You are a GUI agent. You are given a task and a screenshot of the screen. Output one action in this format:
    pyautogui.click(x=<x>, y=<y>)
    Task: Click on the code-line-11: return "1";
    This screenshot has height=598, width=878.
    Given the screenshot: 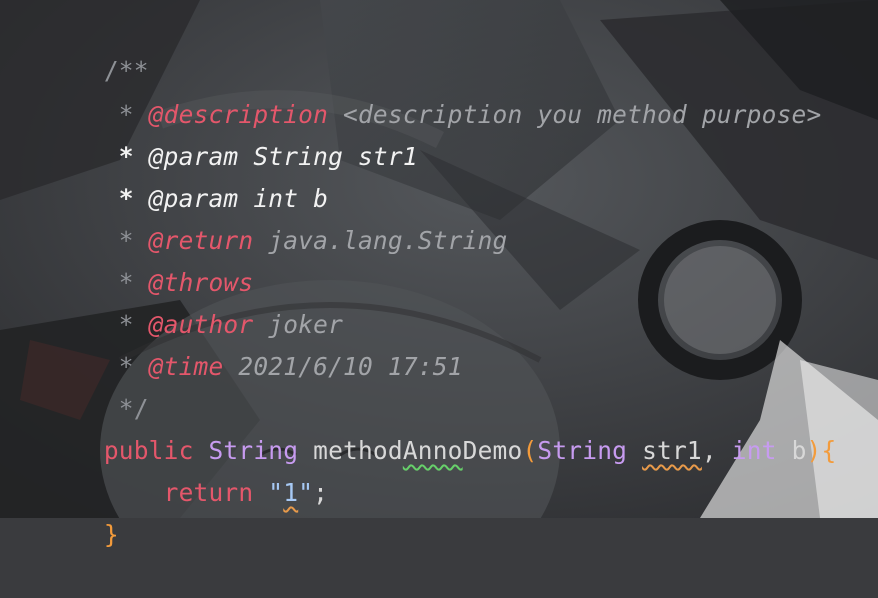 What is the action you would take?
    pyautogui.click(x=186, y=468)
    